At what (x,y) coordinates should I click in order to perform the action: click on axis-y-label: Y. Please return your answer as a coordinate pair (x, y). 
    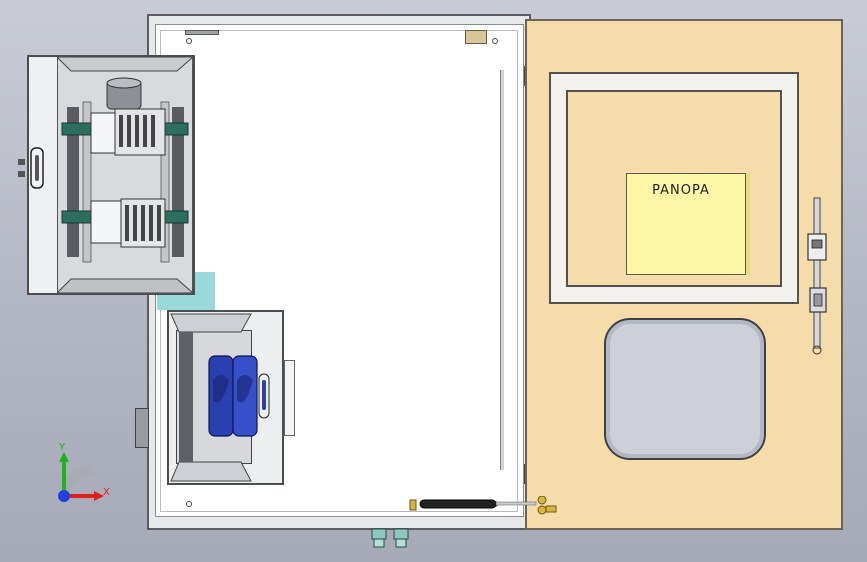
    Looking at the image, I should click on (62, 447).